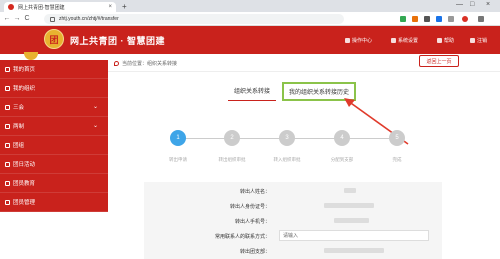 This screenshot has height=259, width=500. Describe the element at coordinates (7, 88) in the screenshot. I see `org-icon` at that location.